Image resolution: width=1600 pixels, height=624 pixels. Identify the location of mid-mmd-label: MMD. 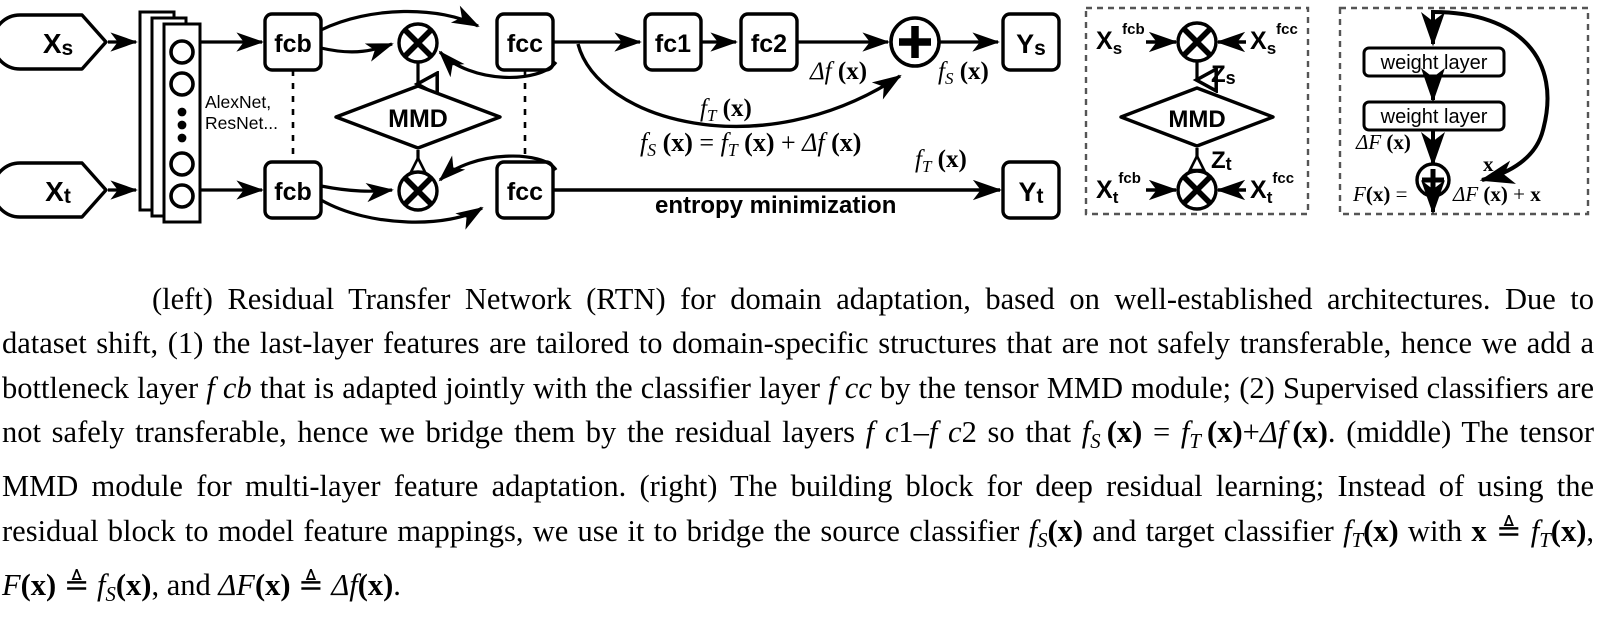
(1196, 119).